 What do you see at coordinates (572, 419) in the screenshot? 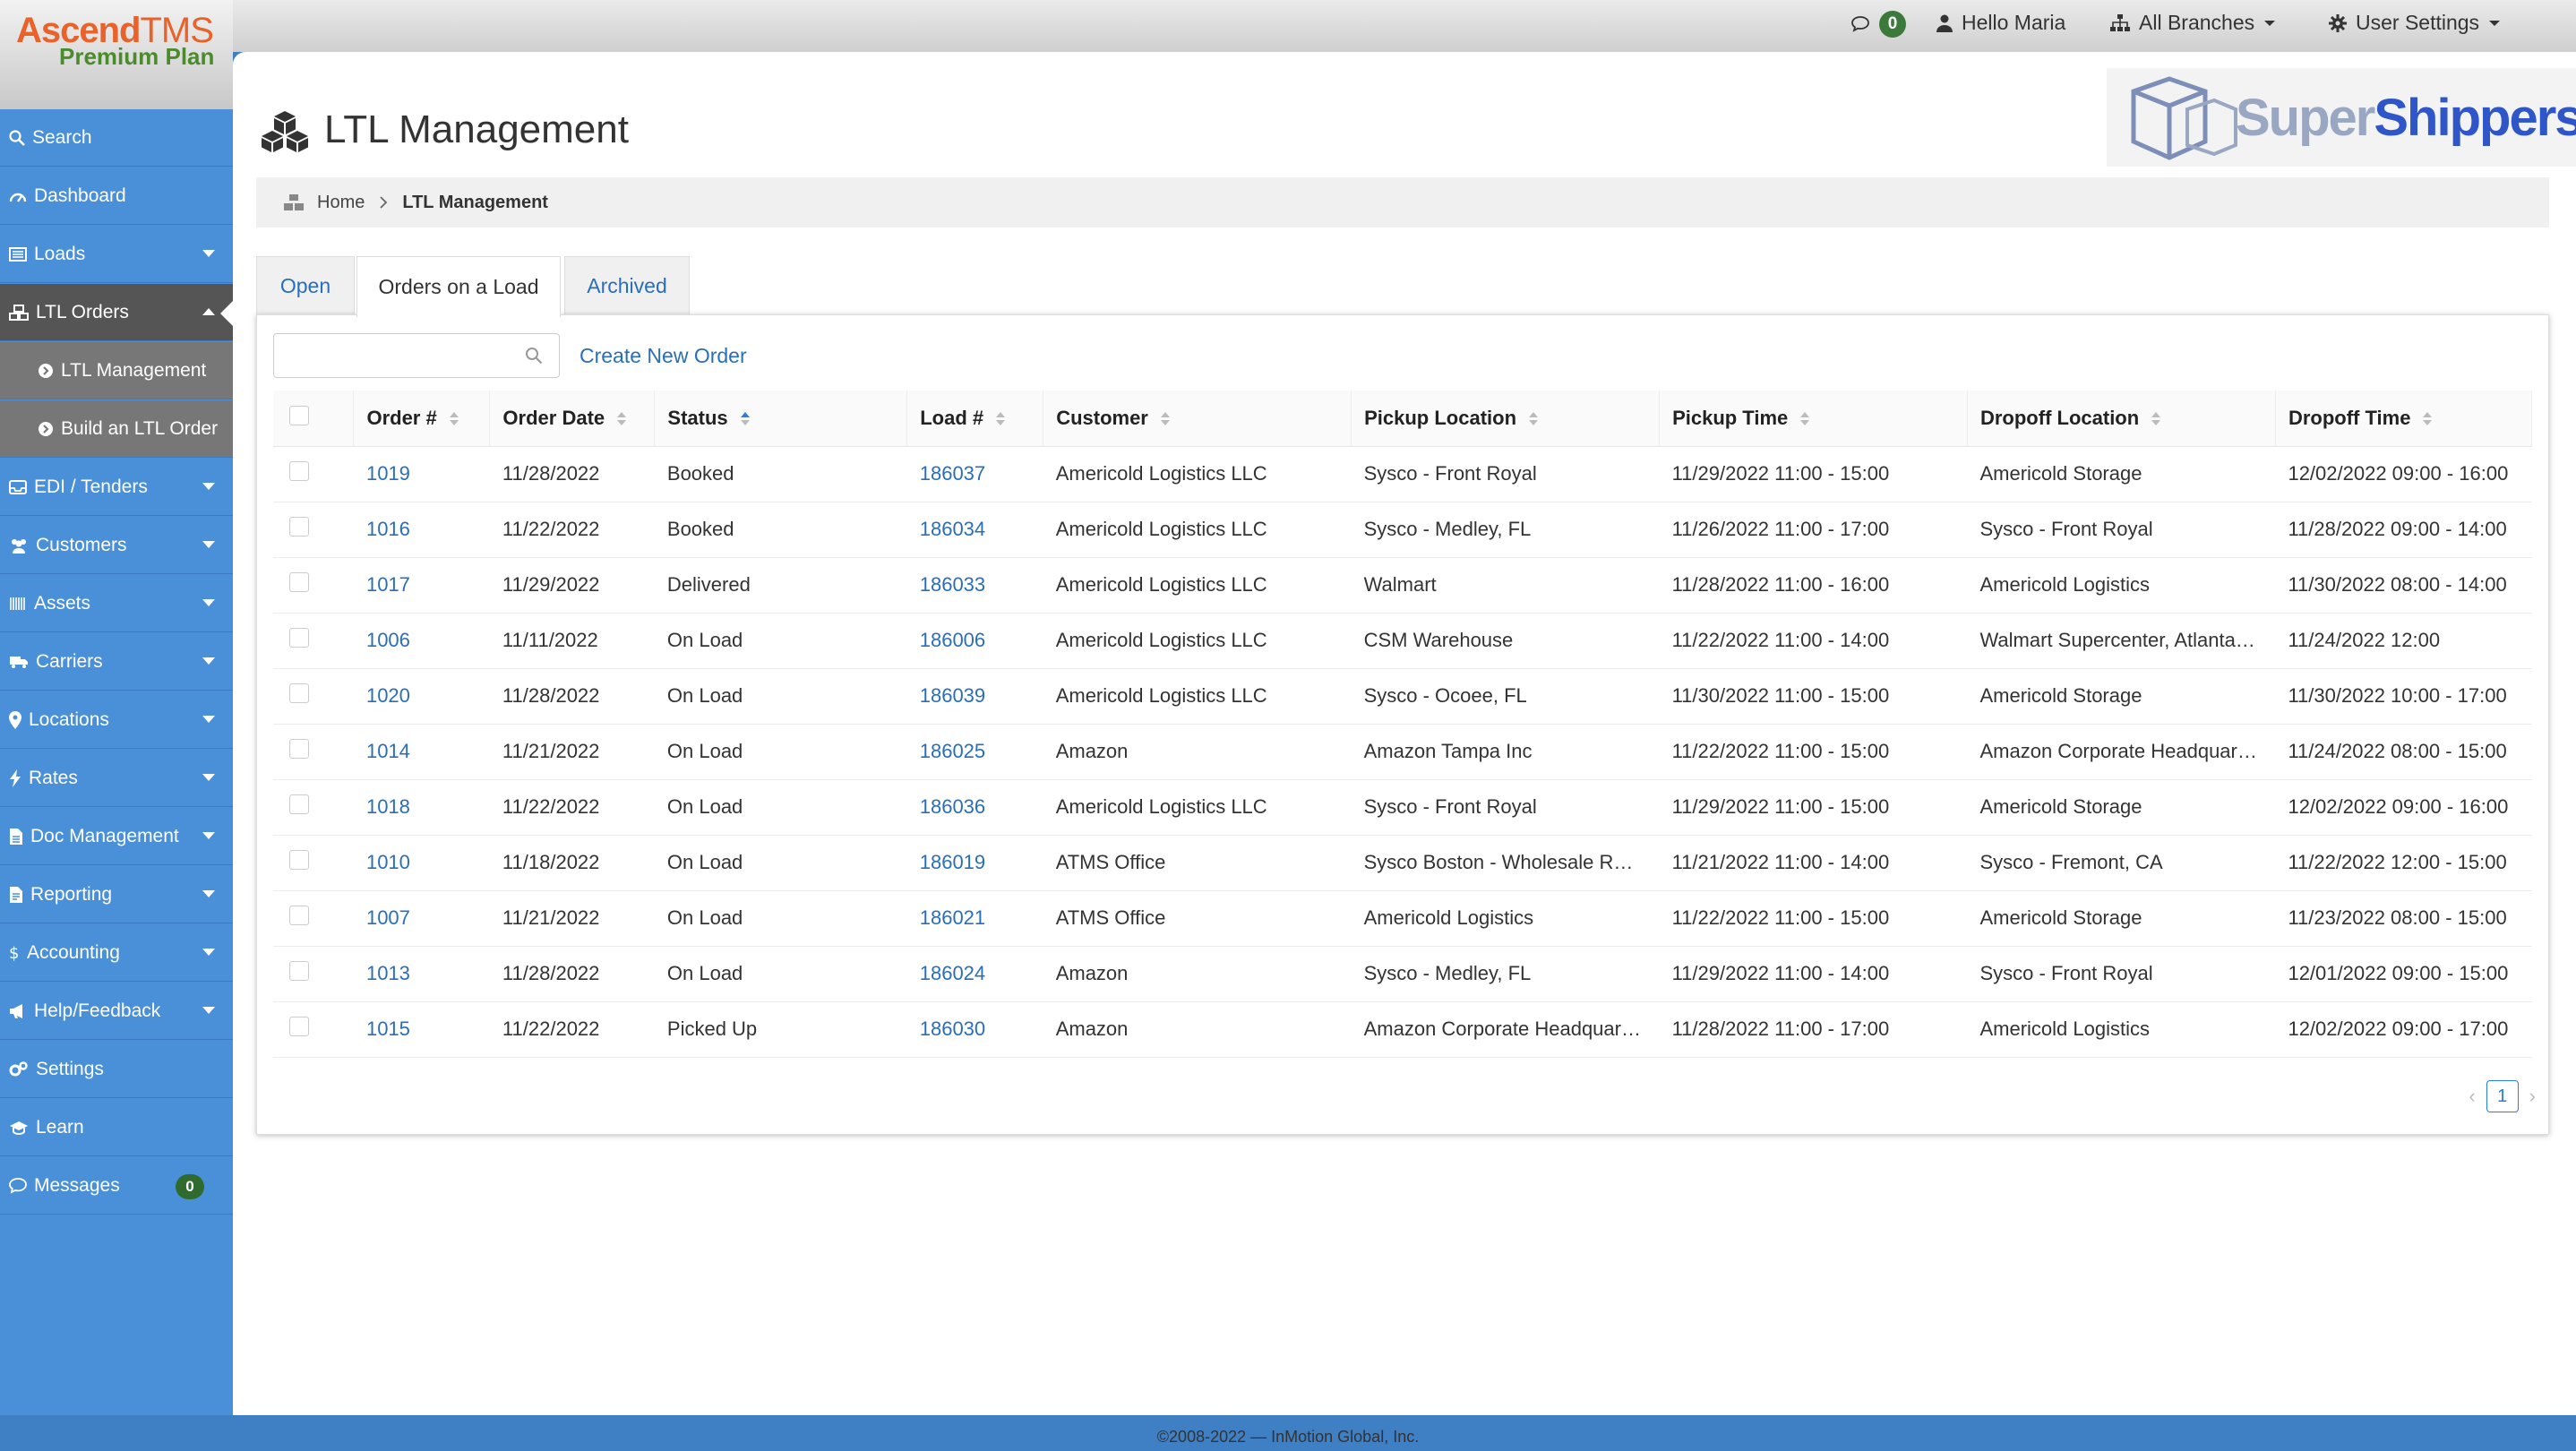
I see `column-header-order-date: Order Date` at bounding box center [572, 419].